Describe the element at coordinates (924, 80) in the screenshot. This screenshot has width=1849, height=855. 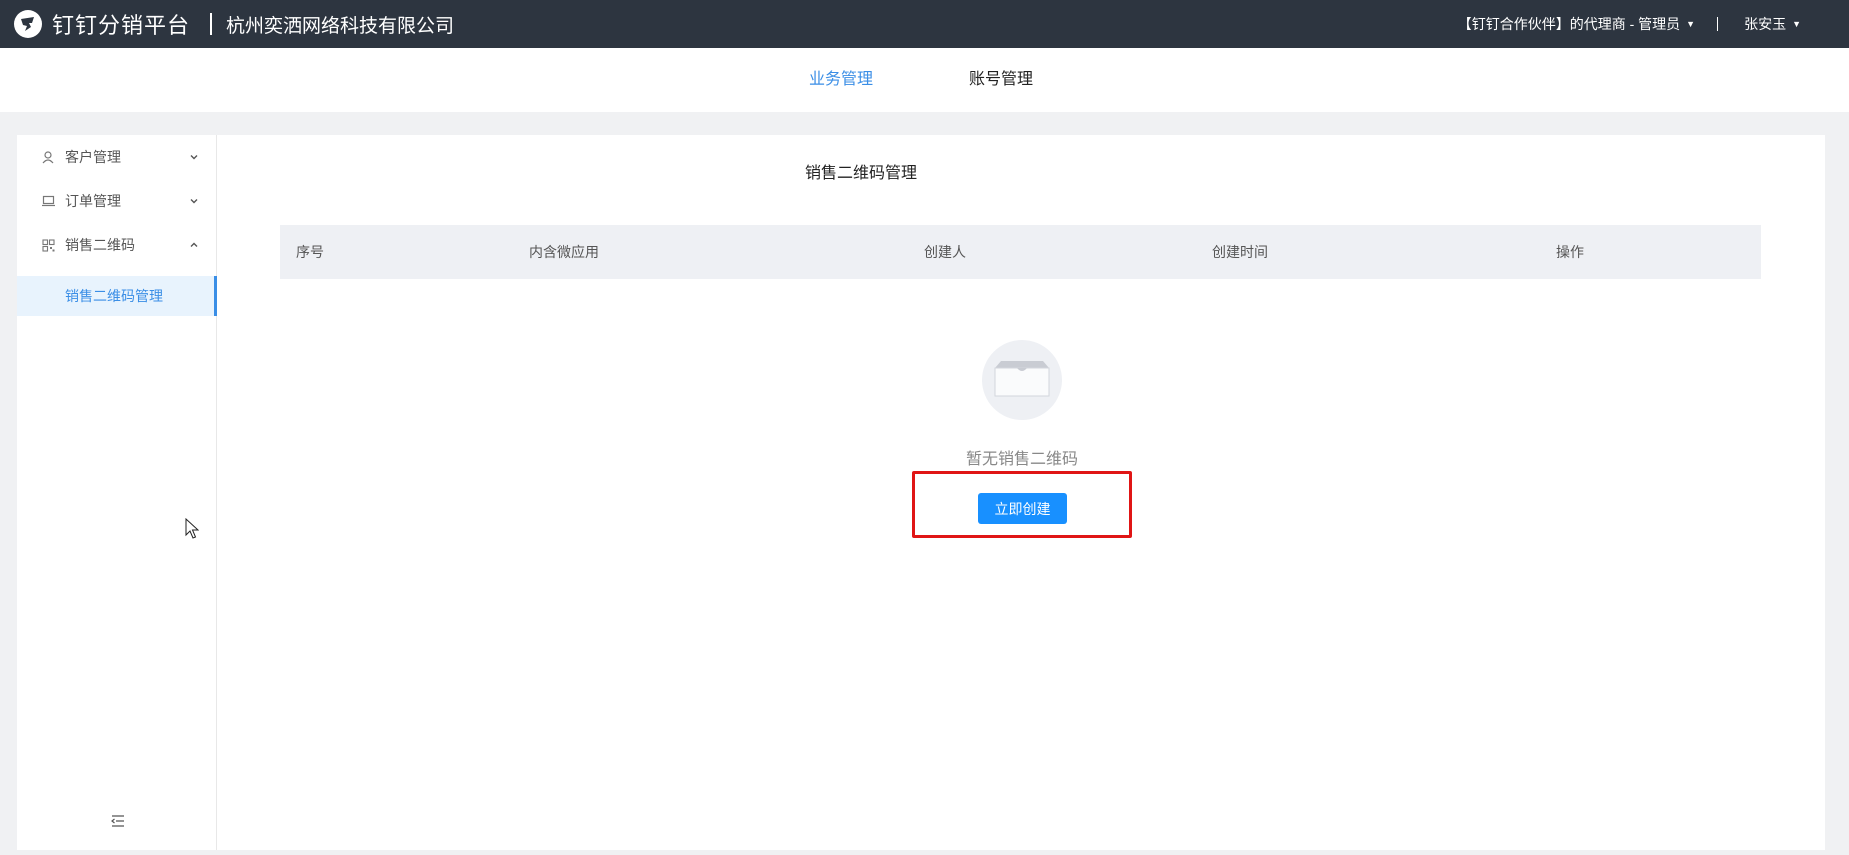
I see `nav-bar: 业务管理 账号管理` at that location.